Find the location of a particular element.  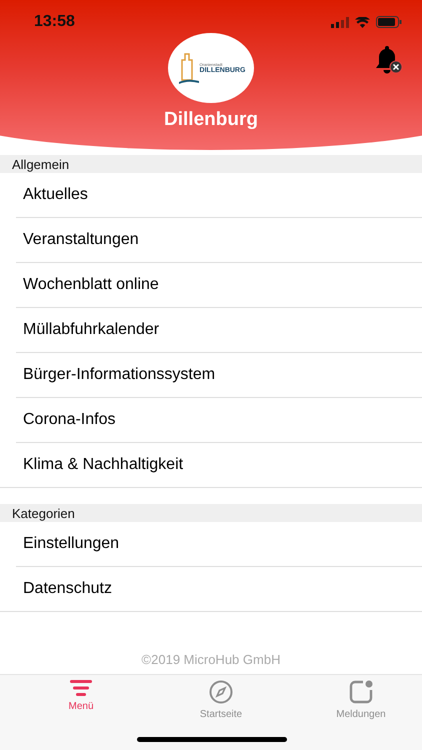

battery-icon is located at coordinates (389, 22).